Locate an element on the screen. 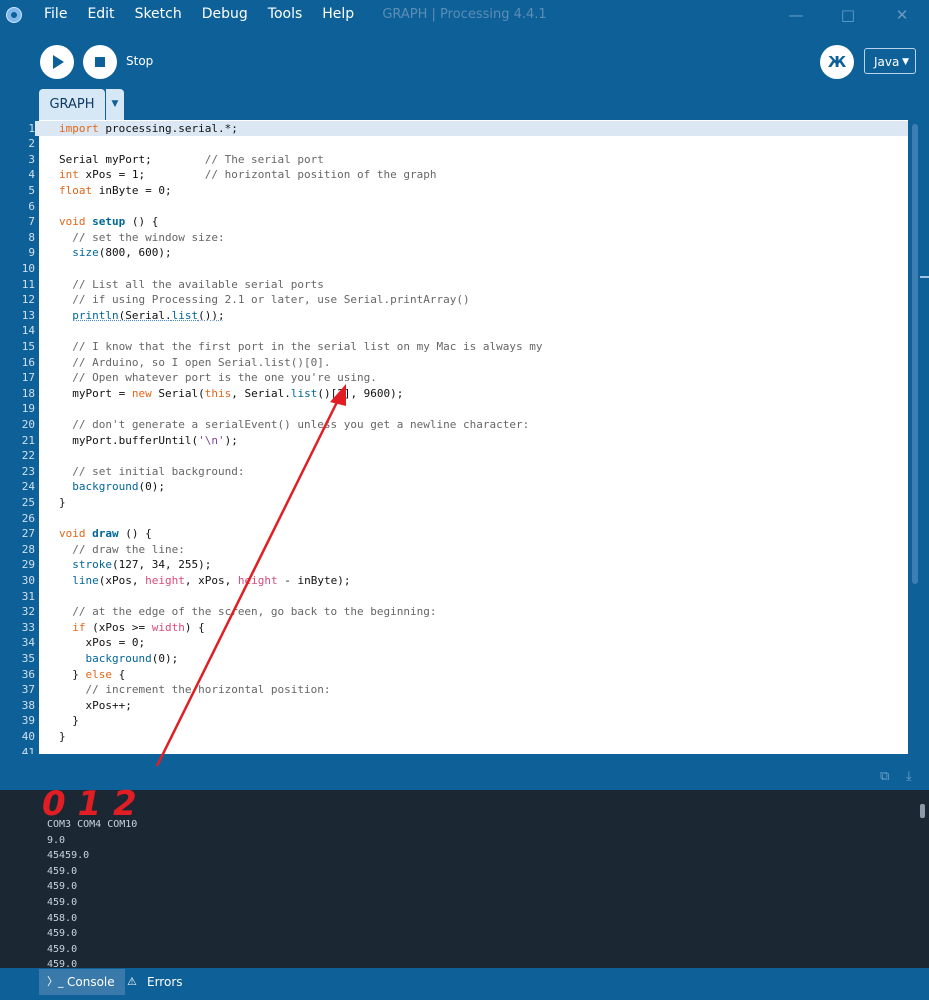 The image size is (929, 1000). code-line: 41 is located at coordinates (454, 750).